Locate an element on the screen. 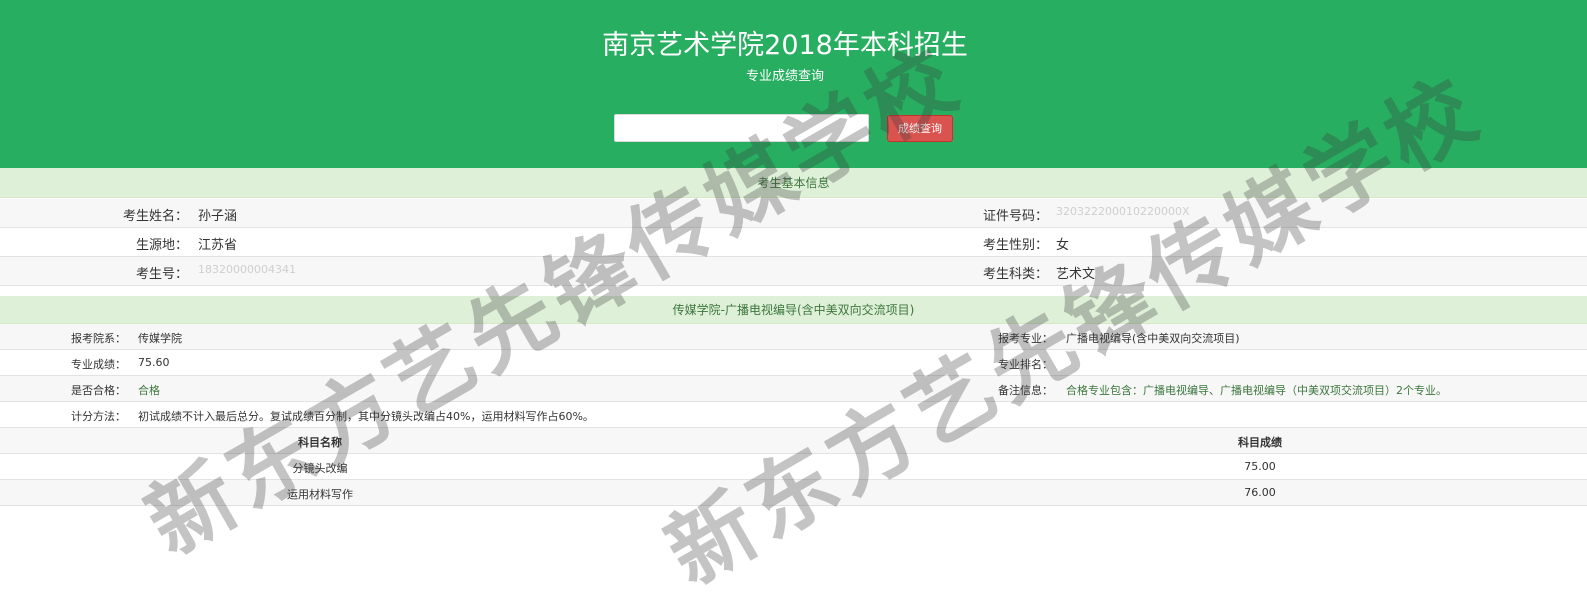 The width and height of the screenshot is (1587, 608). name-value: 孙子涵 is located at coordinates (218, 216).